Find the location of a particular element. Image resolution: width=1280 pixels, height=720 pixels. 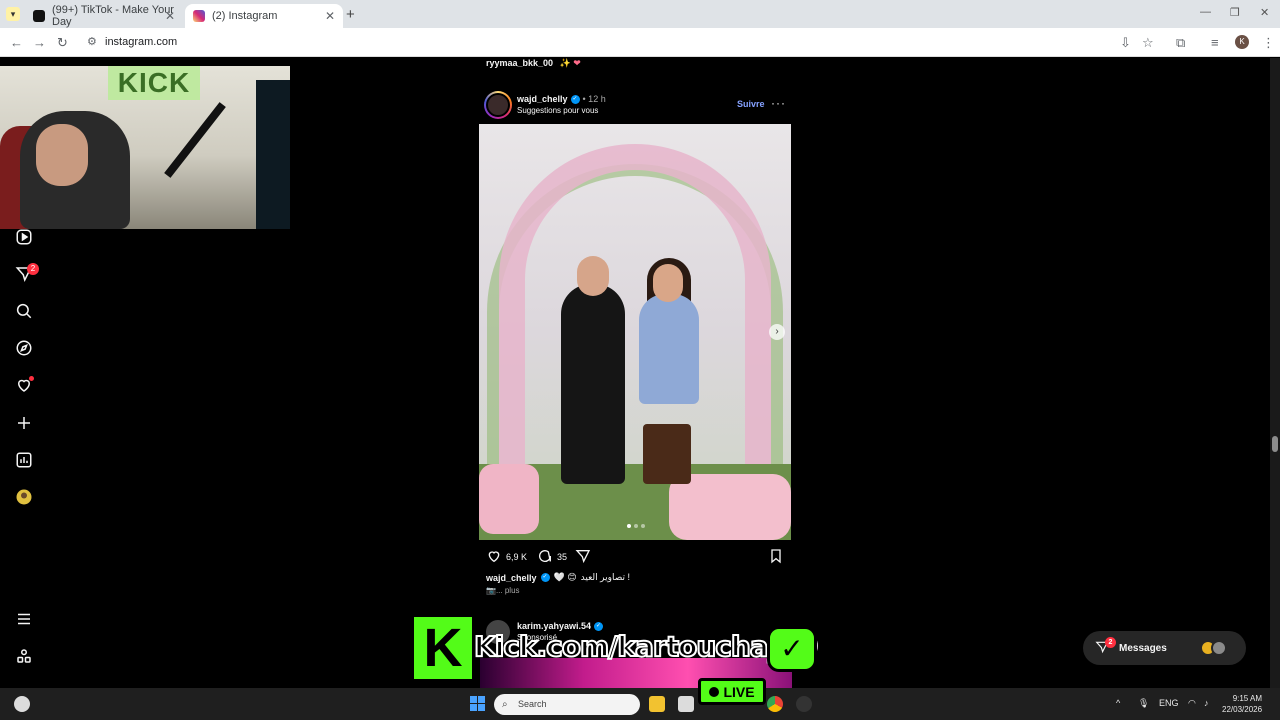

messages-avatars is located at coordinates (1213, 648).